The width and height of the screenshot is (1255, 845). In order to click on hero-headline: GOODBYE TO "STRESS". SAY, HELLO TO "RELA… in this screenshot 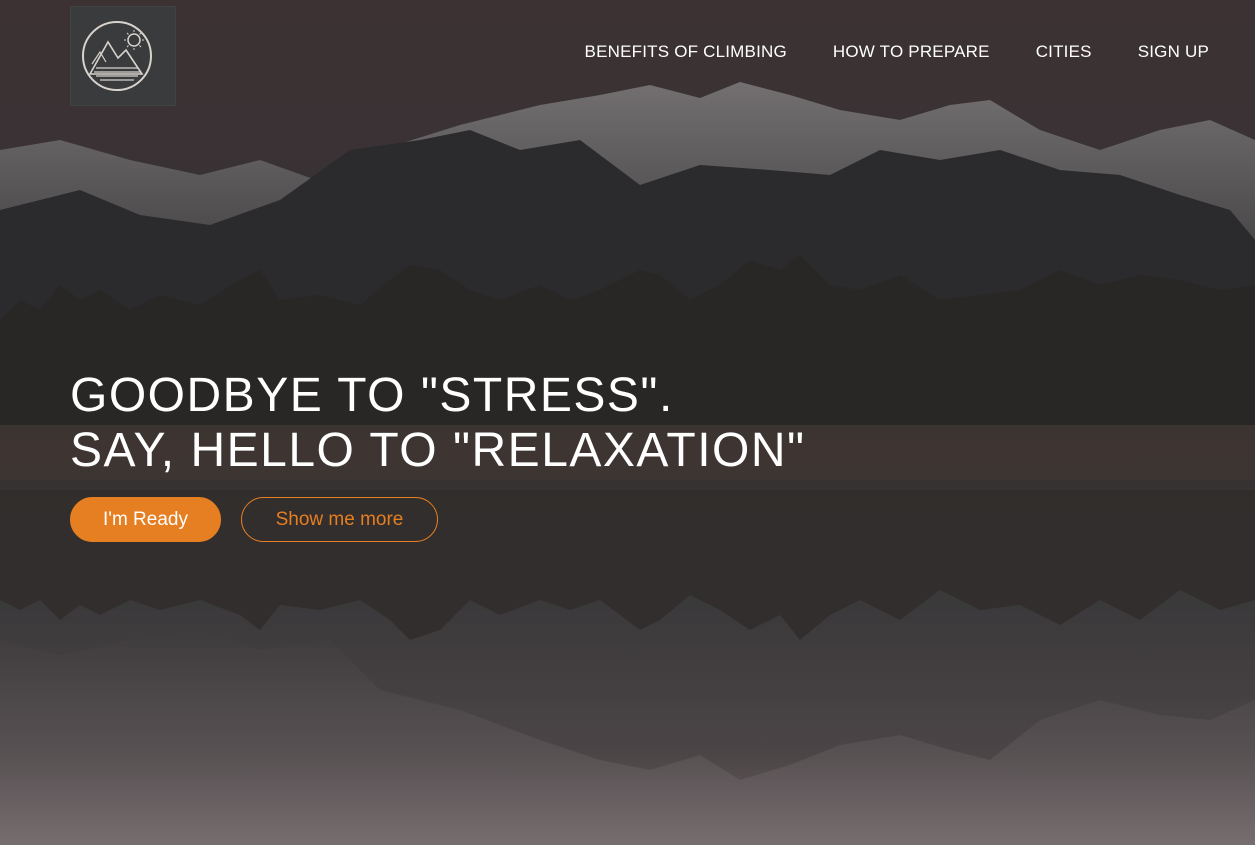, I will do `click(438, 423)`.